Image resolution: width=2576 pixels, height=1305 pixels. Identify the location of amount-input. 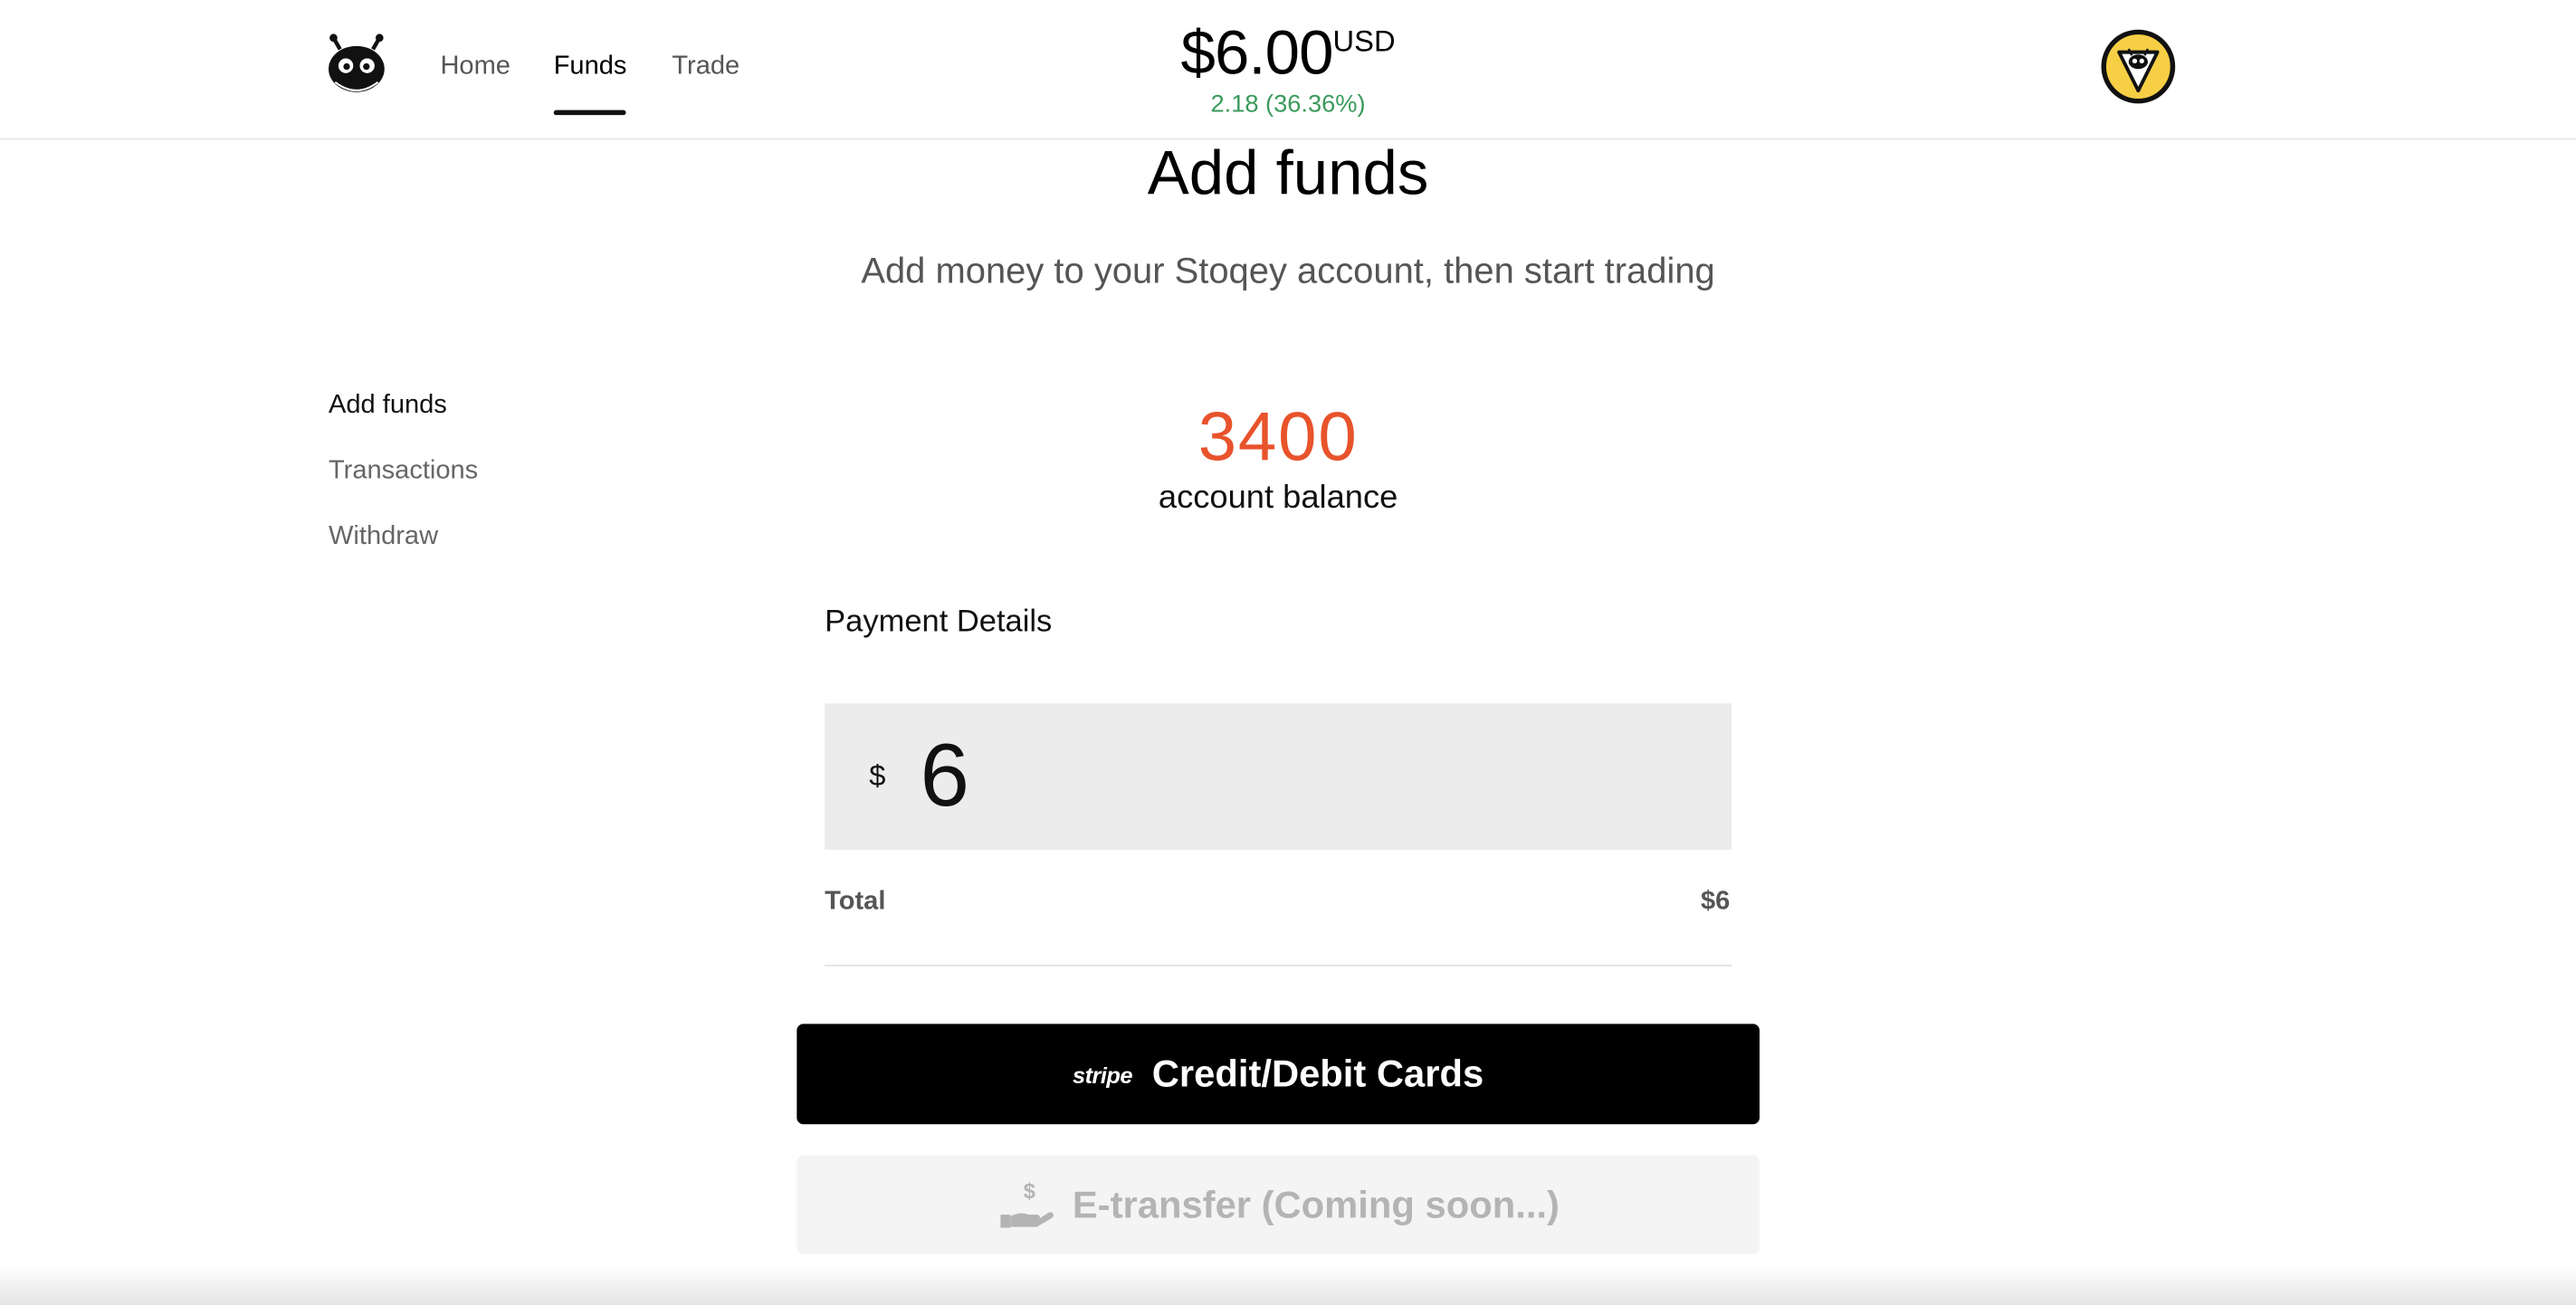
(1315, 776).